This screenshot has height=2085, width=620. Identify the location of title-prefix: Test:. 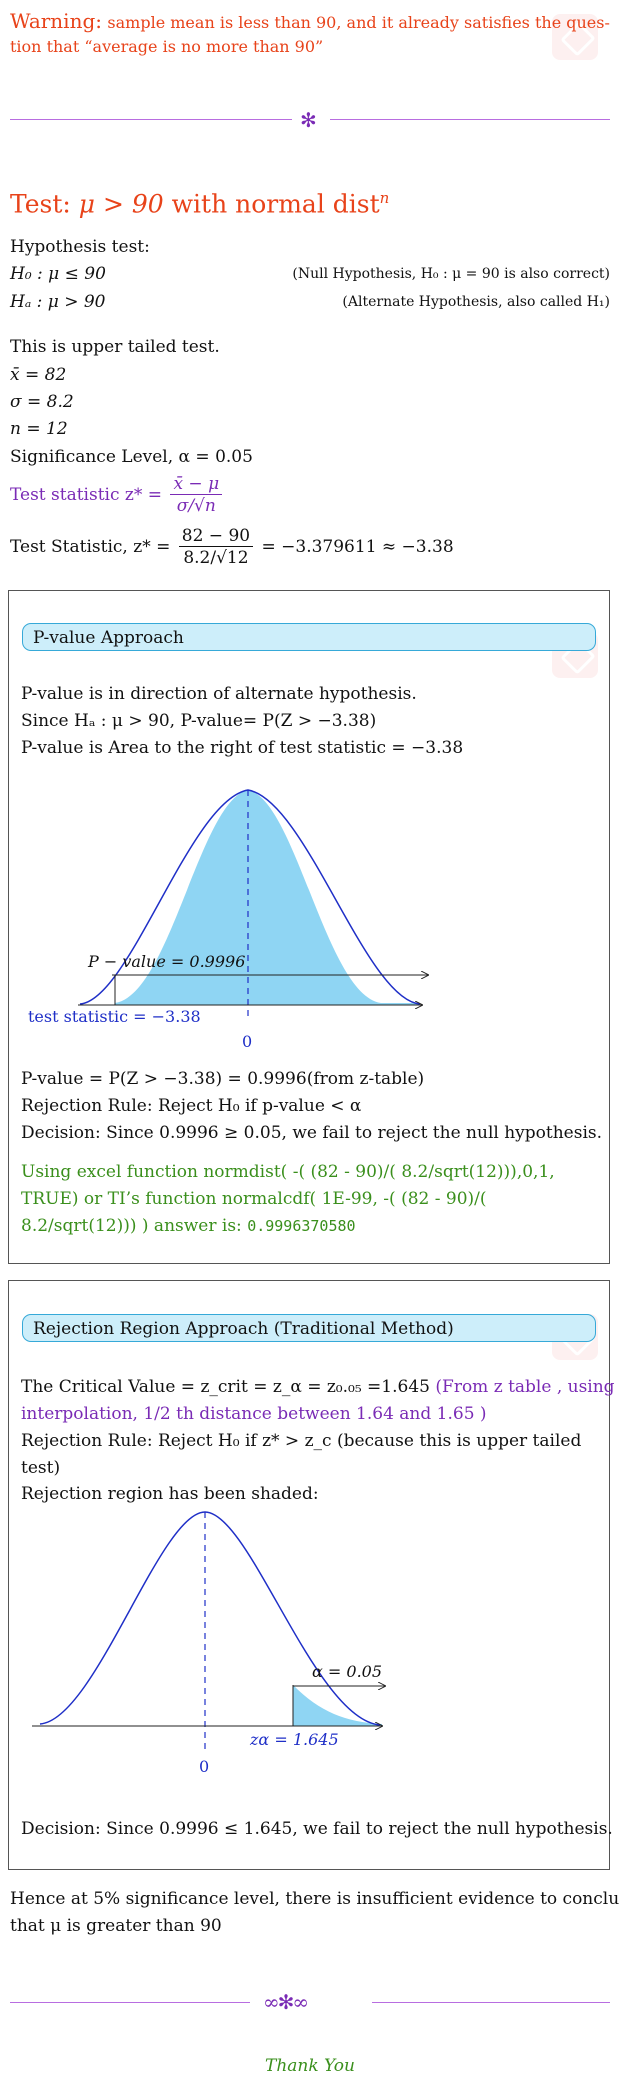
(44, 204).